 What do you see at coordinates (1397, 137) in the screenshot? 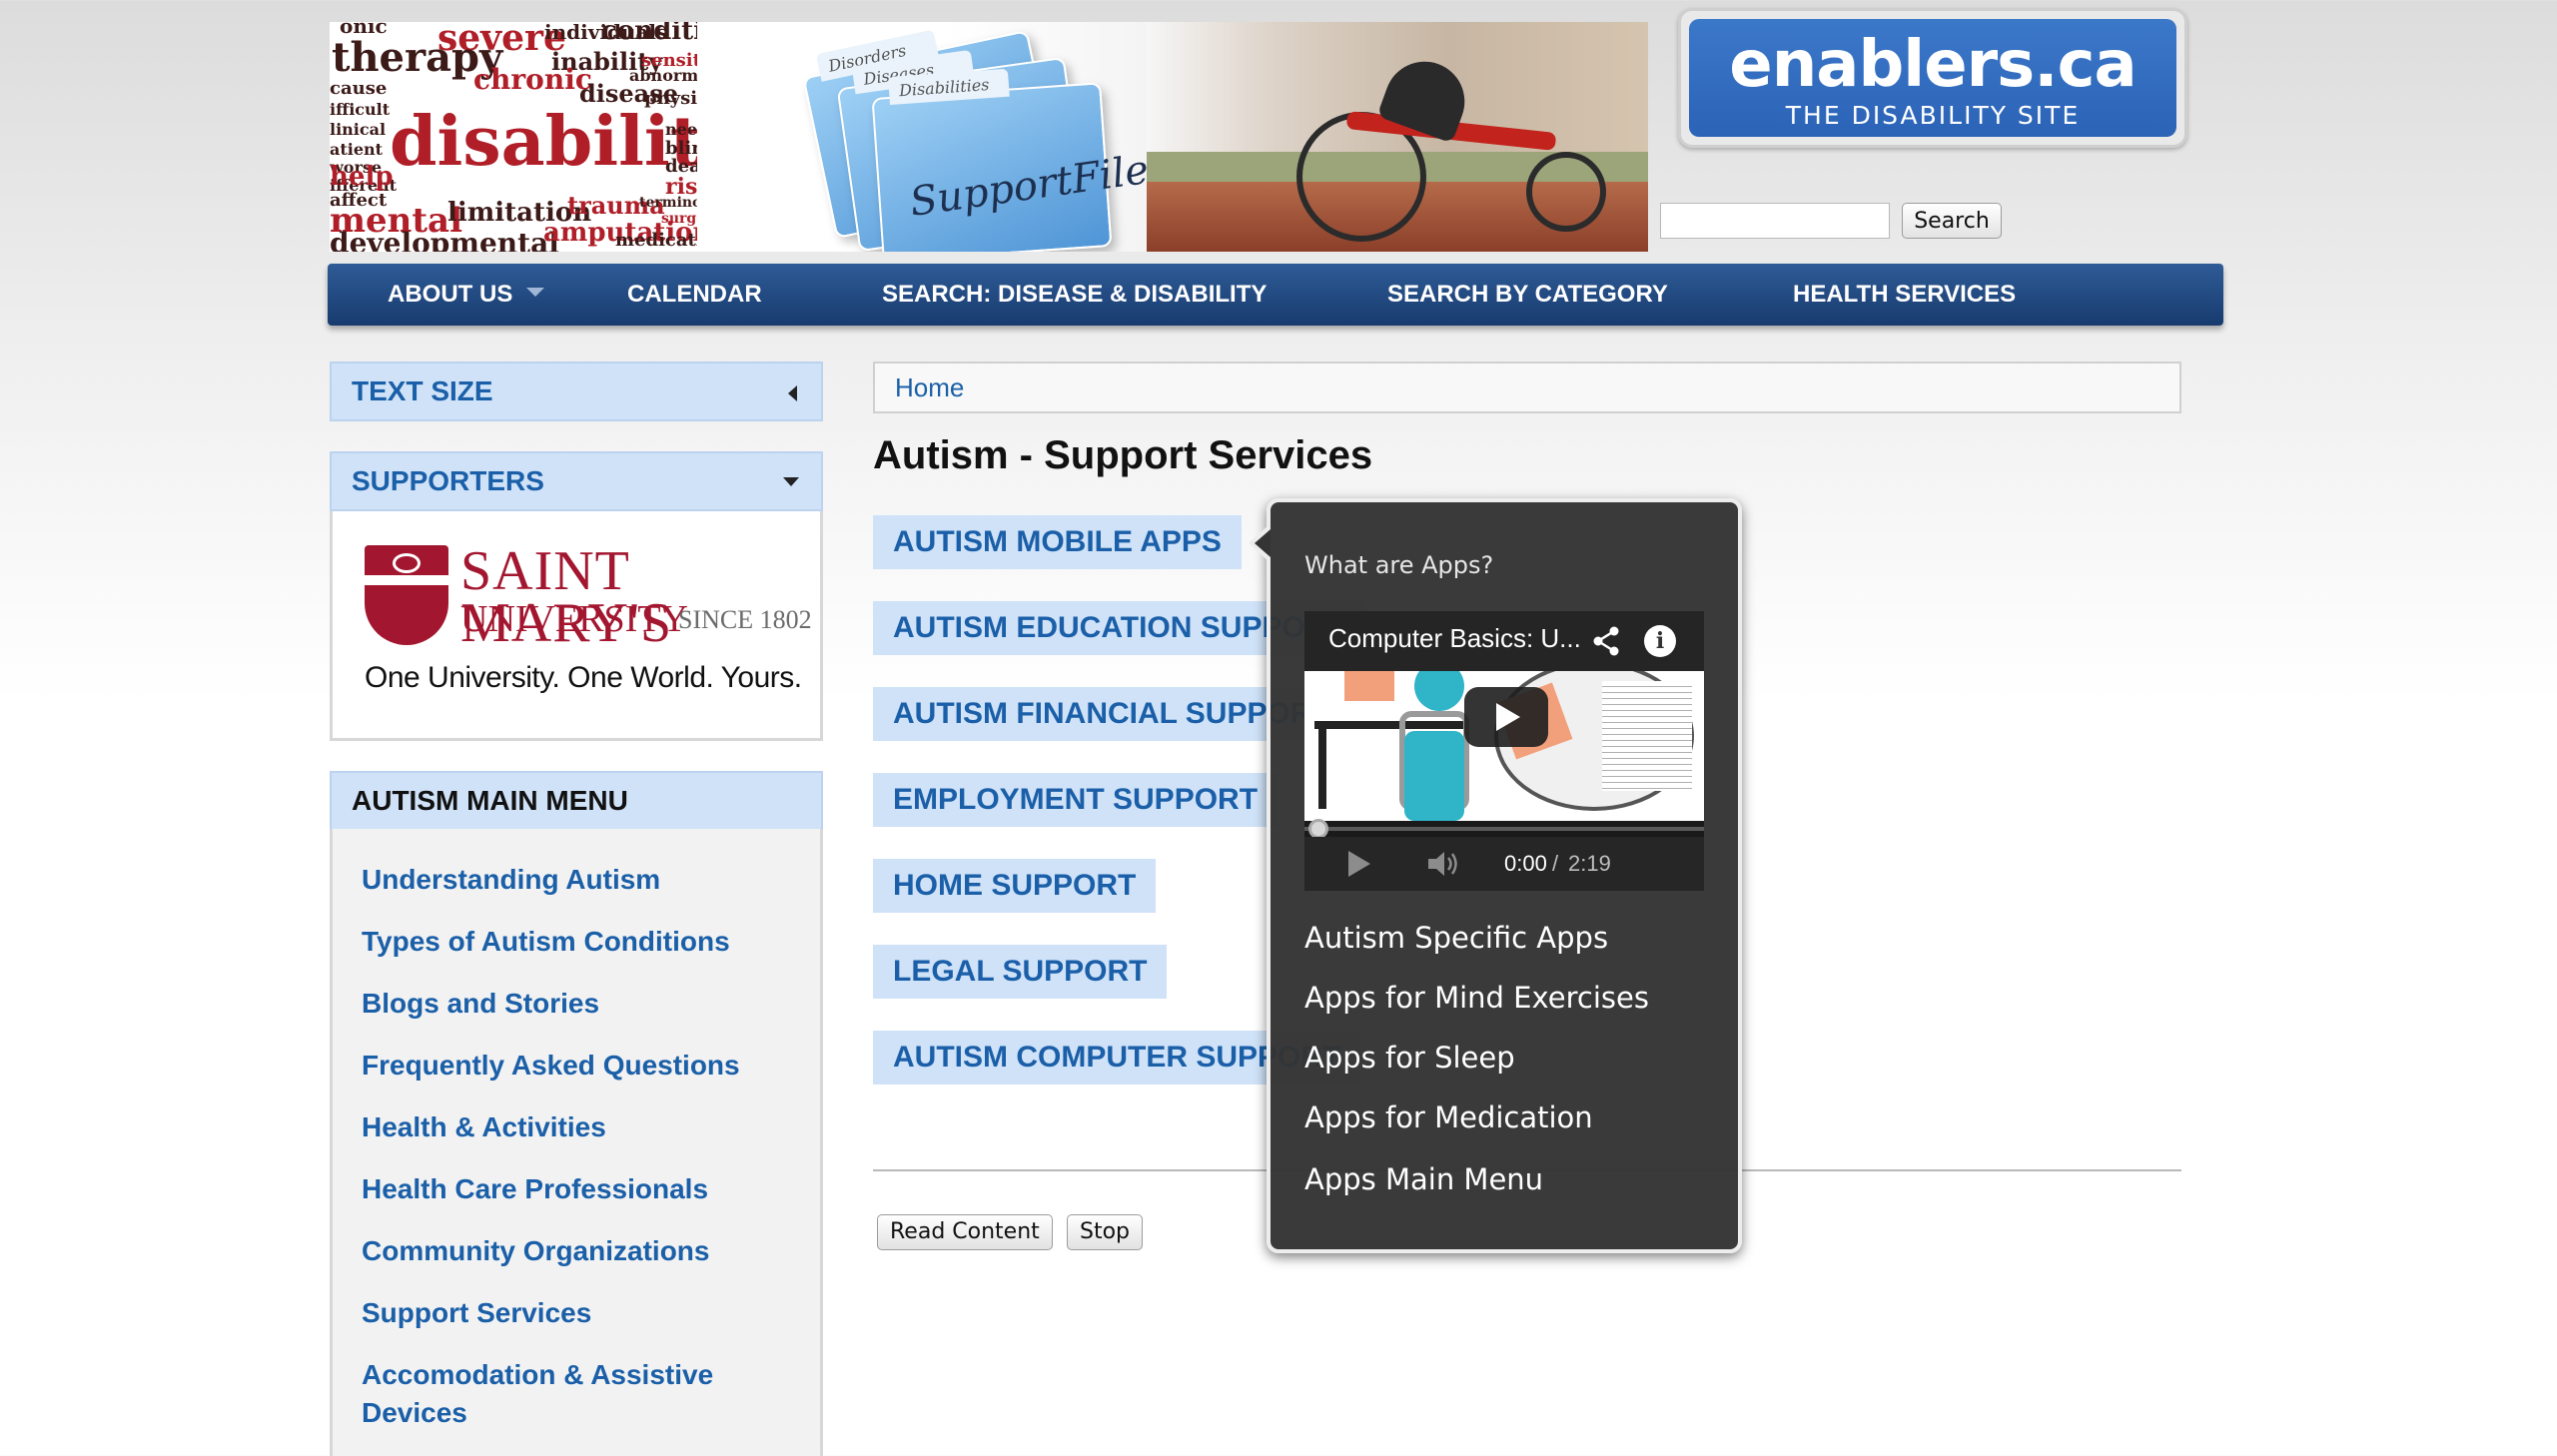
I see `wheelchair-racer-photo` at bounding box center [1397, 137].